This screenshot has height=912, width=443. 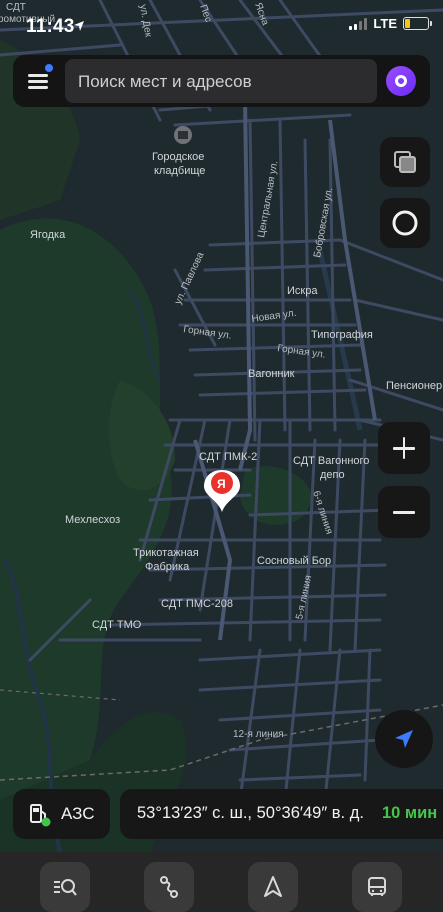 What do you see at coordinates (228, 457) in the screenshot?
I see `map-label-sdt-pmk2: СДТ ПМК-2` at bounding box center [228, 457].